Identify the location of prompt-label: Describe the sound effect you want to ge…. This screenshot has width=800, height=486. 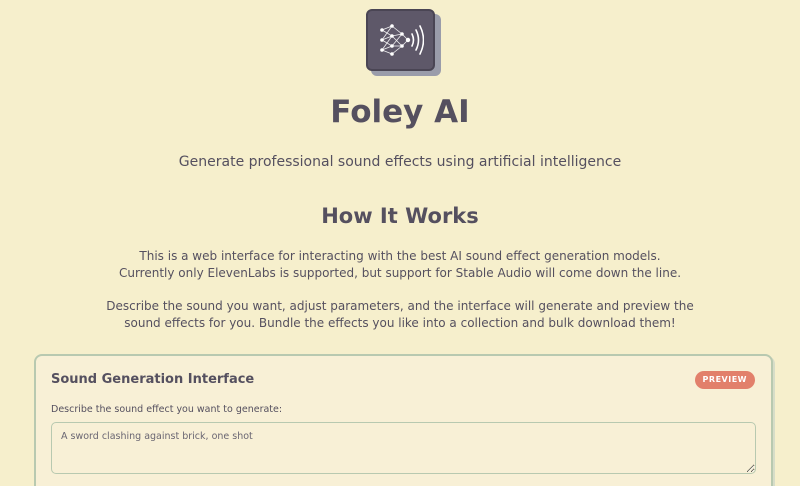
(167, 409).